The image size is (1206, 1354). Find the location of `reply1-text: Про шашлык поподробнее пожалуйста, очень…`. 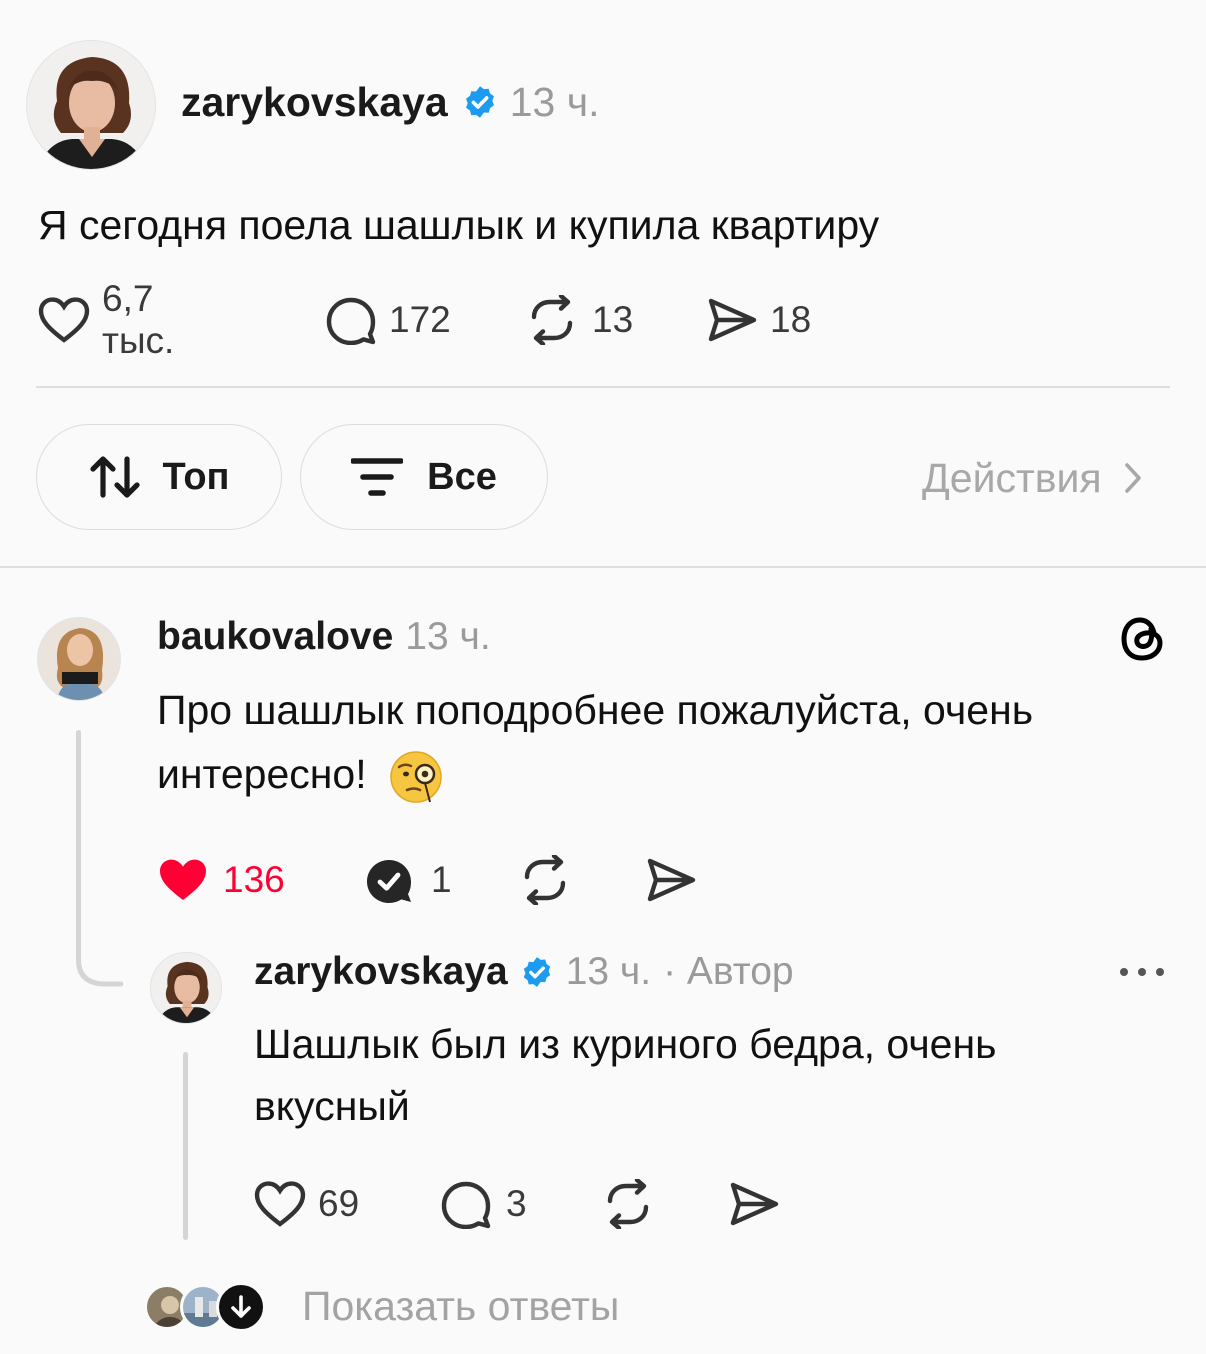

reply1-text: Про шашлык поподробнее пожалуйста, очень… is located at coordinates (662, 742).